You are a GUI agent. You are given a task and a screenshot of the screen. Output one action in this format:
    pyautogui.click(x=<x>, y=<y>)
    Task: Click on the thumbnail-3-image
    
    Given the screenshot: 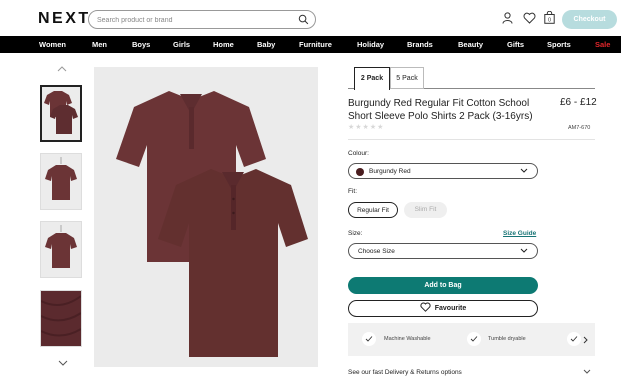 What is the action you would take?
    pyautogui.click(x=61, y=249)
    